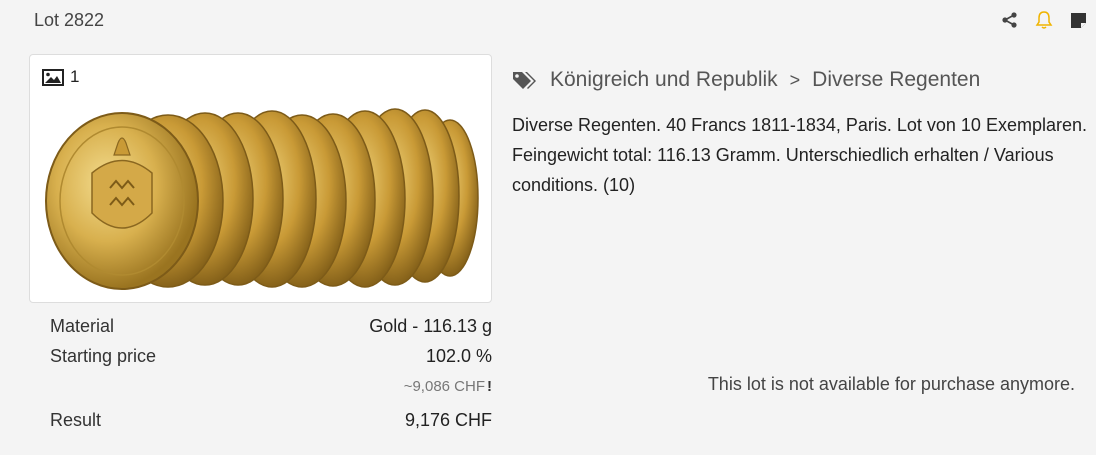 The height and width of the screenshot is (455, 1096). I want to click on starting-price-value: 102.0 %, so click(458, 356).